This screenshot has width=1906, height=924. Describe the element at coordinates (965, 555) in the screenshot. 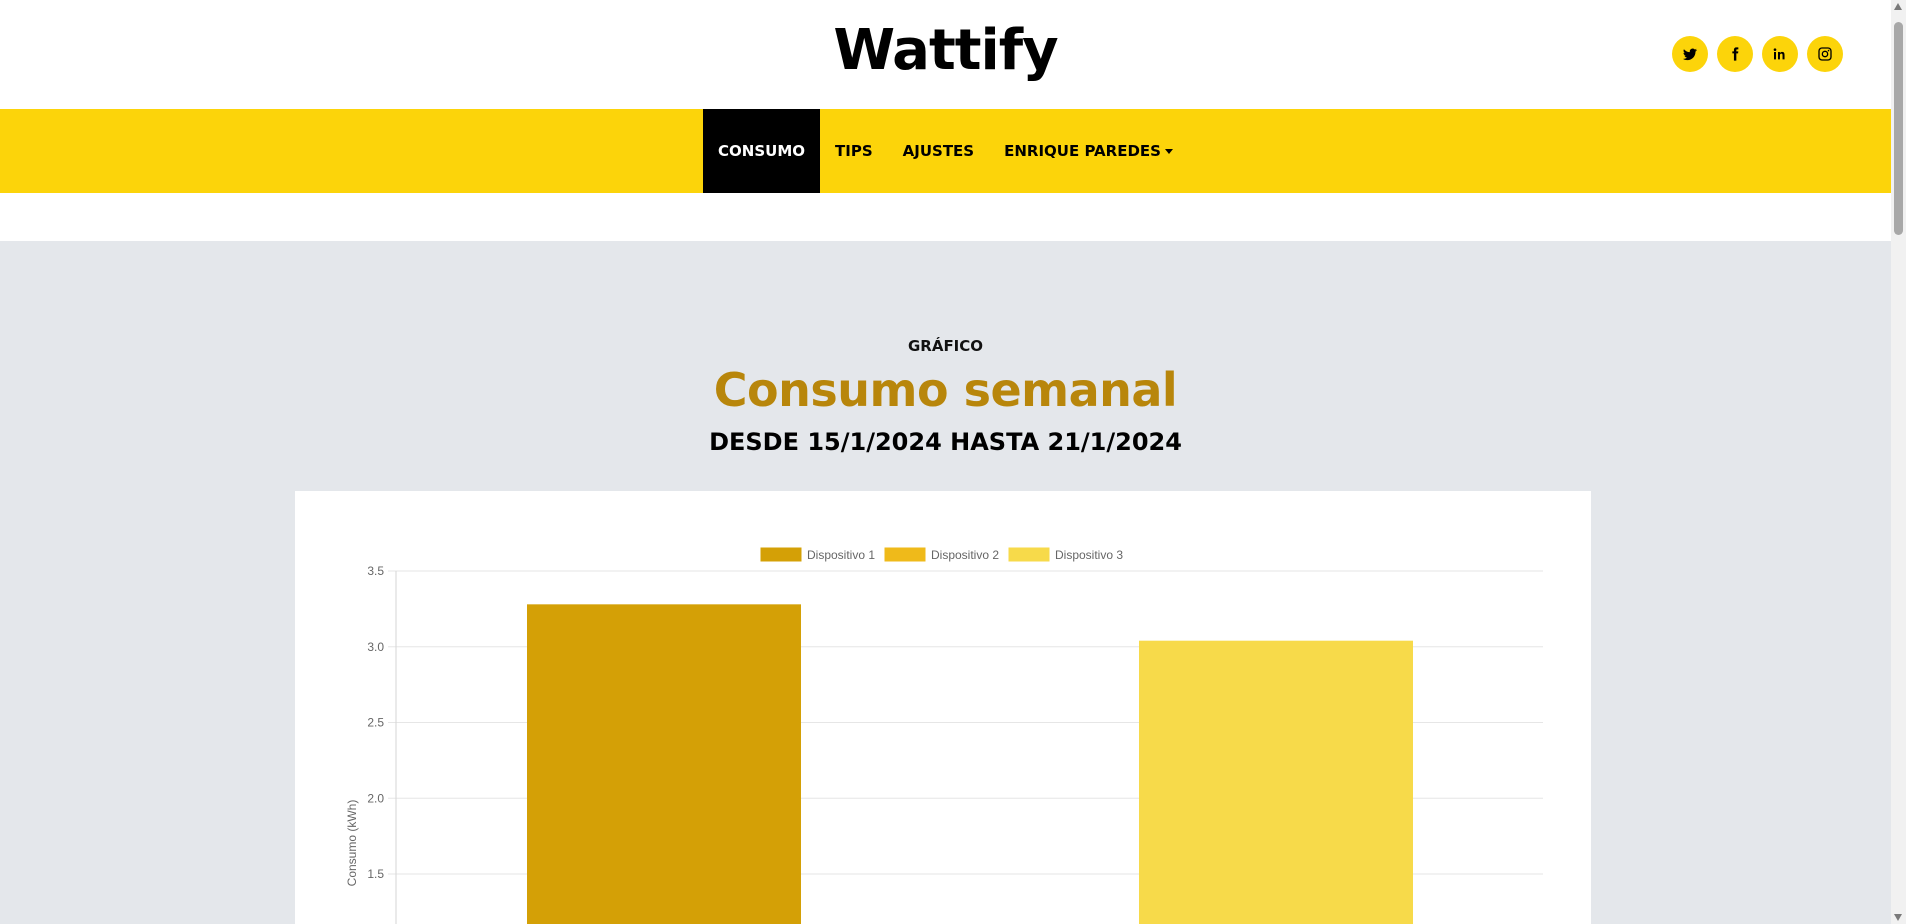

I see `legend-label: Dispositivo 2` at that location.